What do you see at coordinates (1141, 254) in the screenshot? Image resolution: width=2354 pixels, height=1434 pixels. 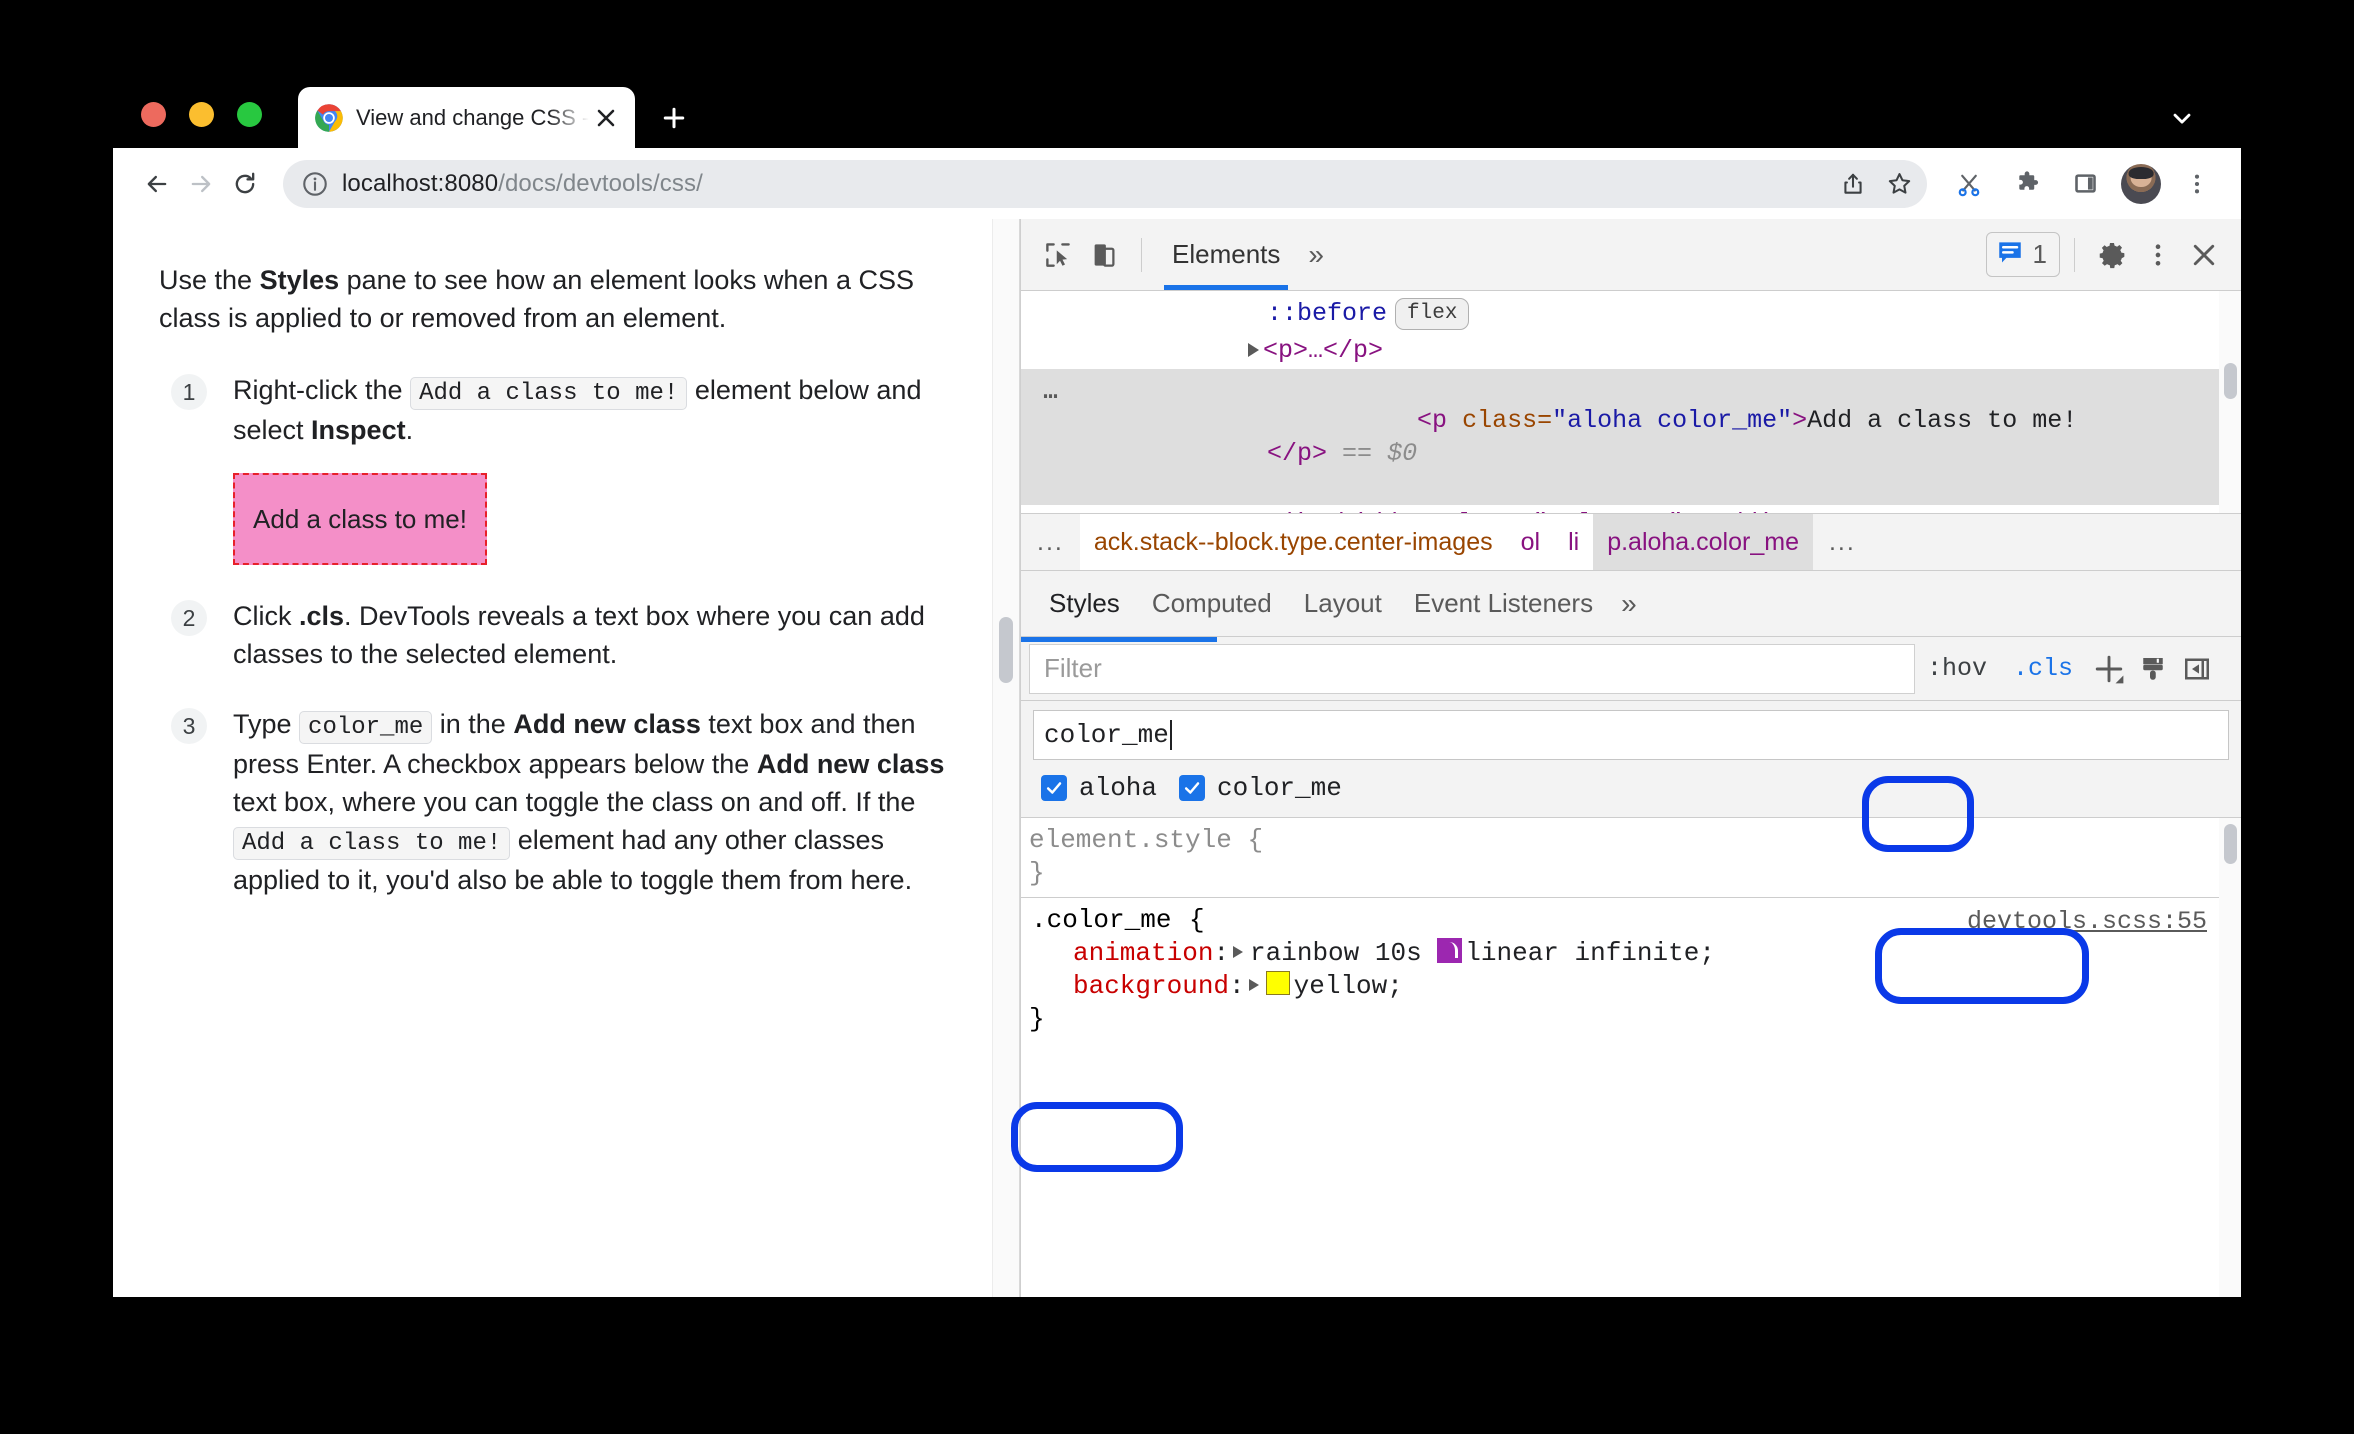 I see `toolbar-divider` at bounding box center [1141, 254].